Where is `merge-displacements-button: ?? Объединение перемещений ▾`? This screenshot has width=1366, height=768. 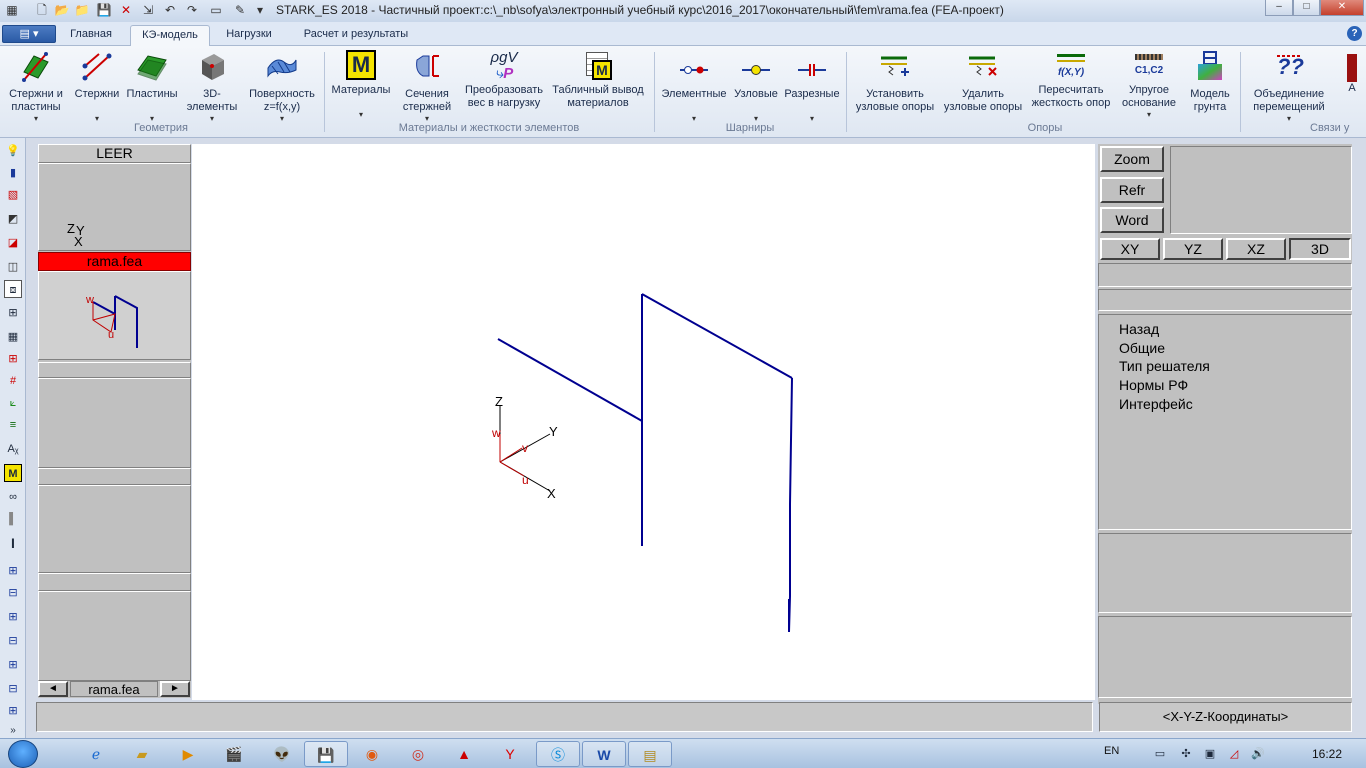 merge-displacements-button: ?? Объединение перемещений ▾ is located at coordinates (1289, 86).